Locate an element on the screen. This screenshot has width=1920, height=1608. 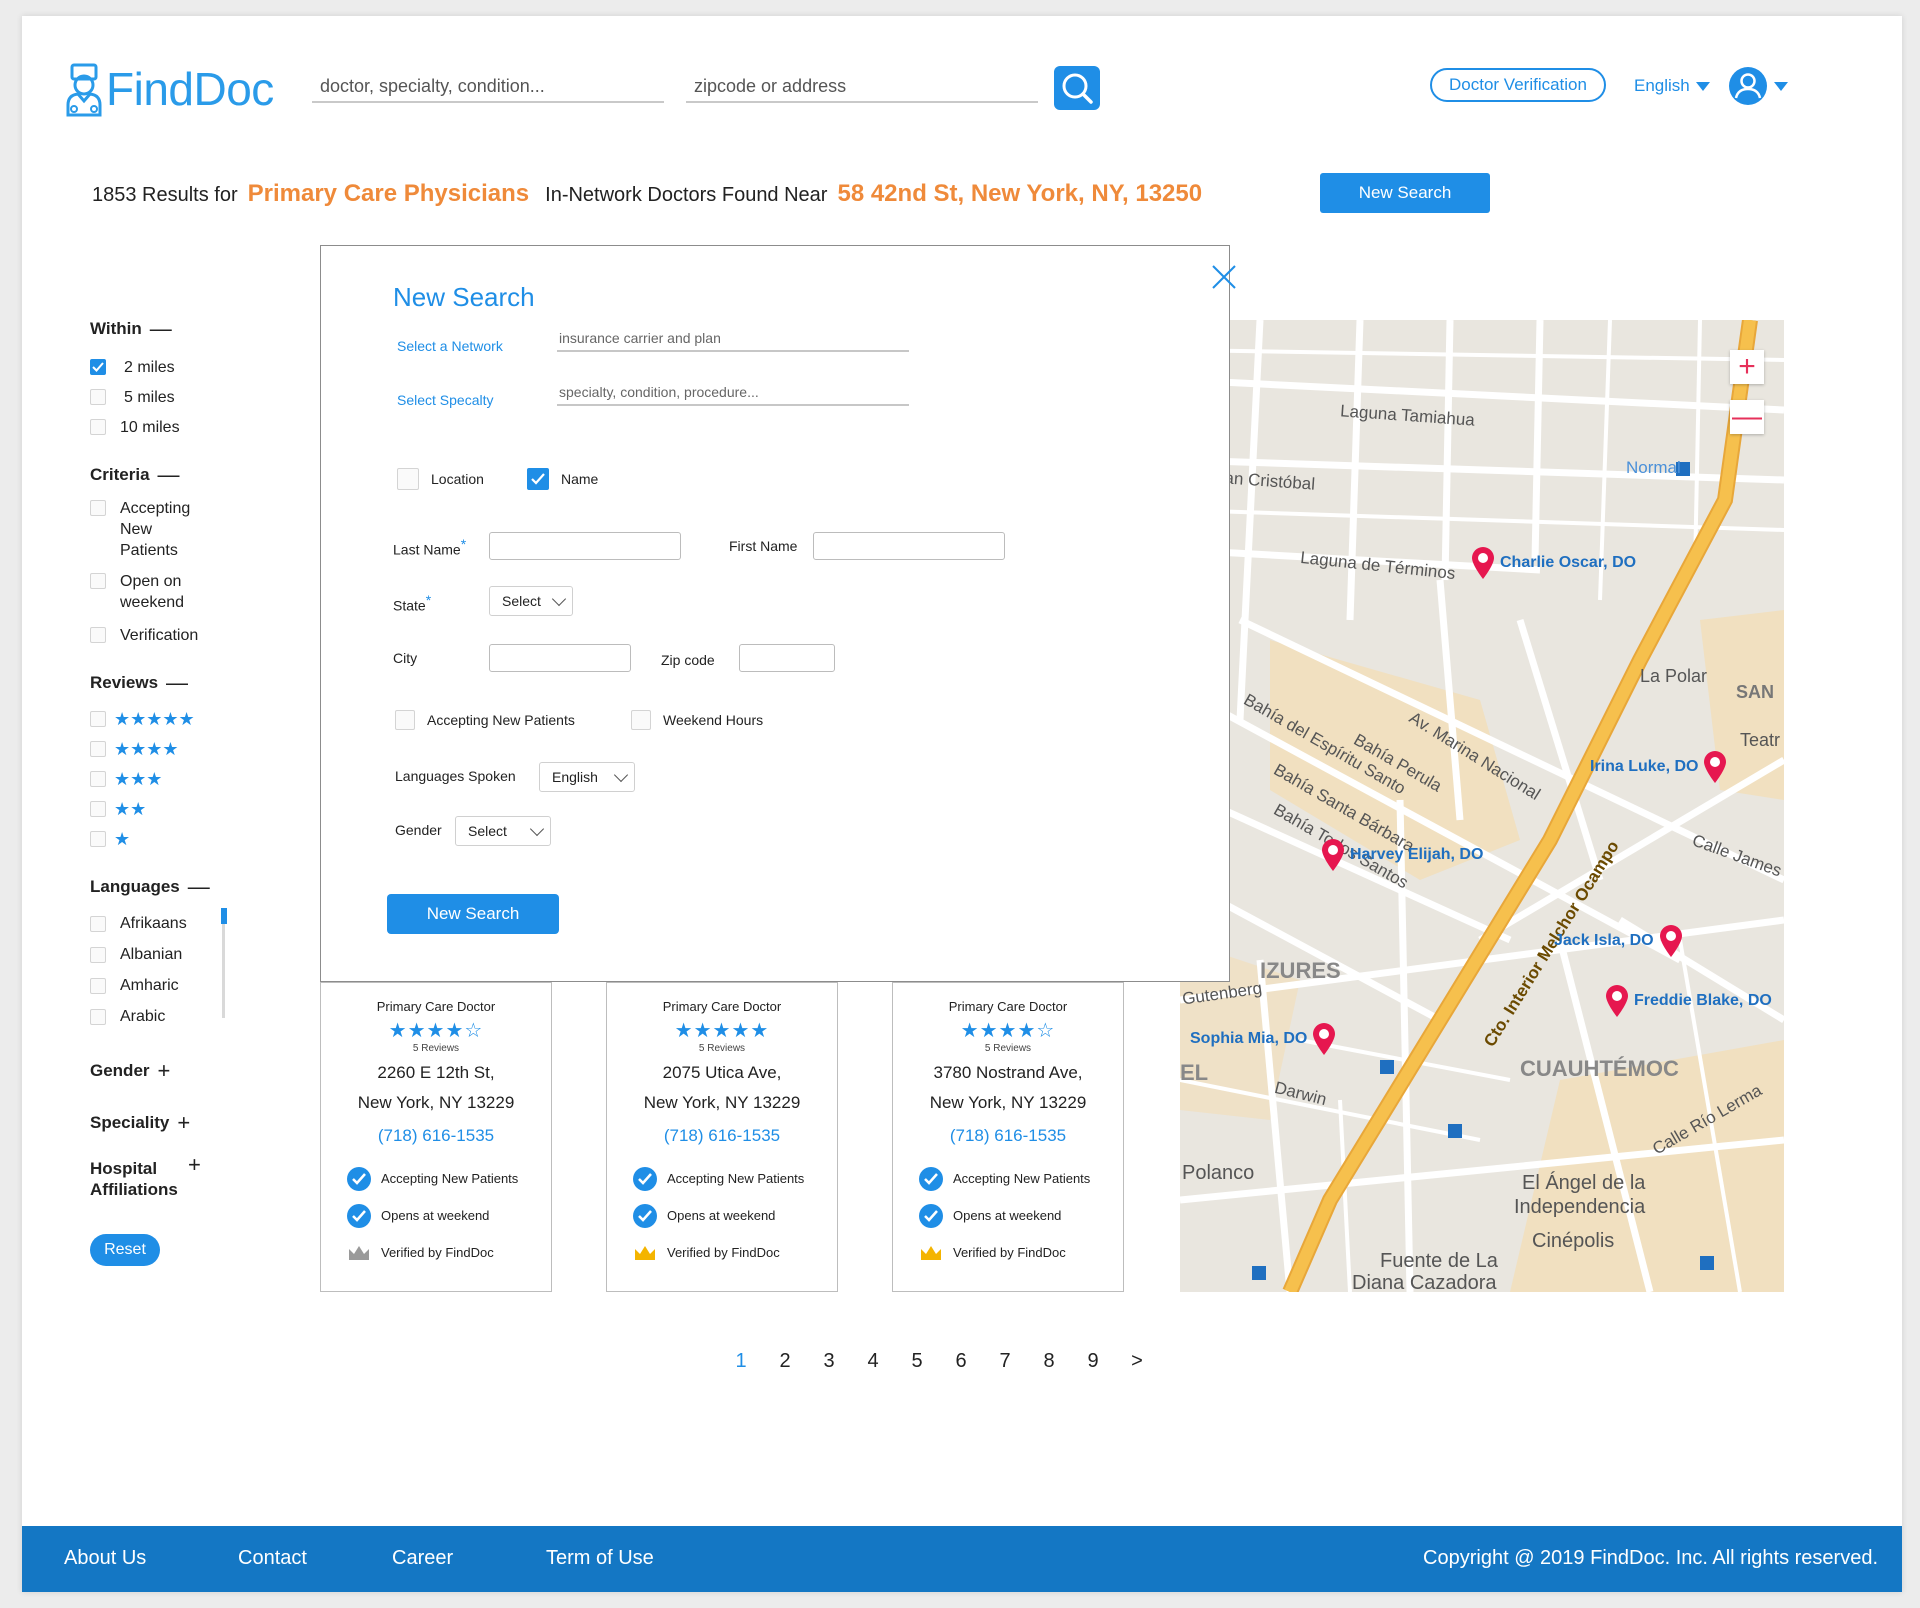
modal-submit-button: New Search is located at coordinates (473, 914).